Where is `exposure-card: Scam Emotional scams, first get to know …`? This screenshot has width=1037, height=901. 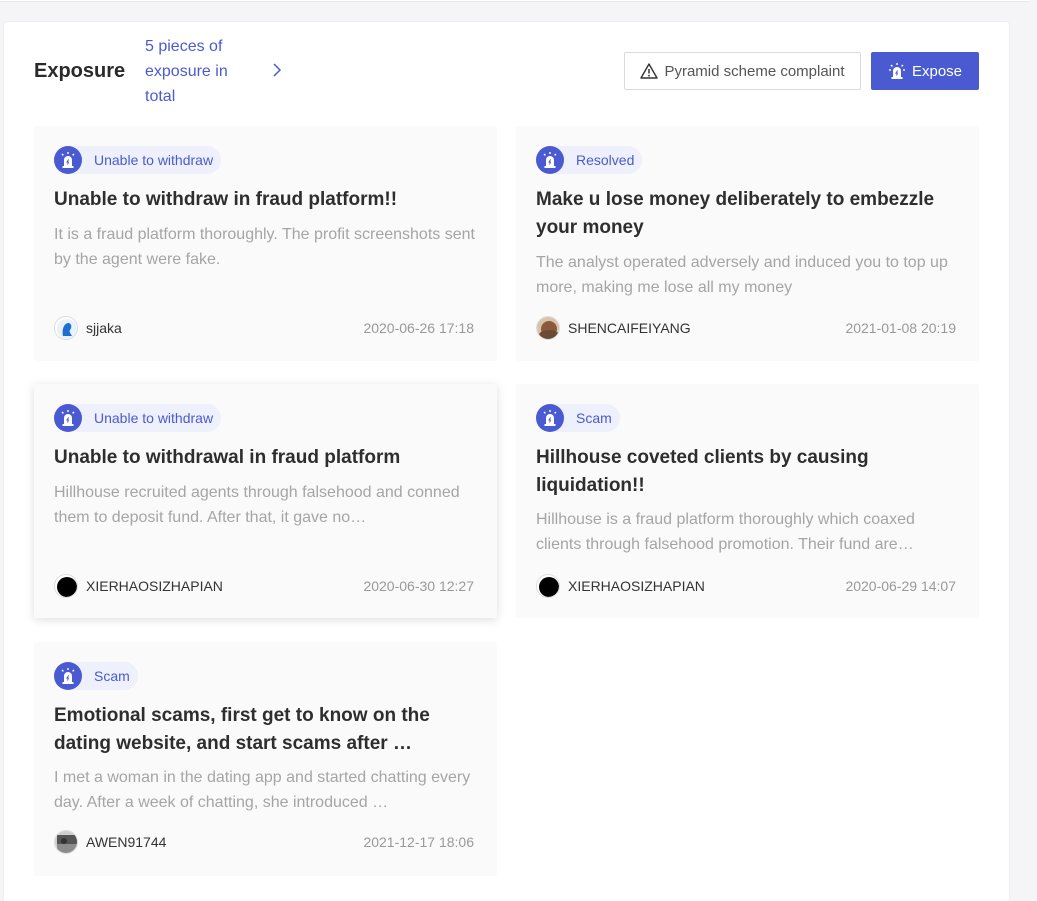 exposure-card: Scam Emotional scams, first get to know … is located at coordinates (265, 759).